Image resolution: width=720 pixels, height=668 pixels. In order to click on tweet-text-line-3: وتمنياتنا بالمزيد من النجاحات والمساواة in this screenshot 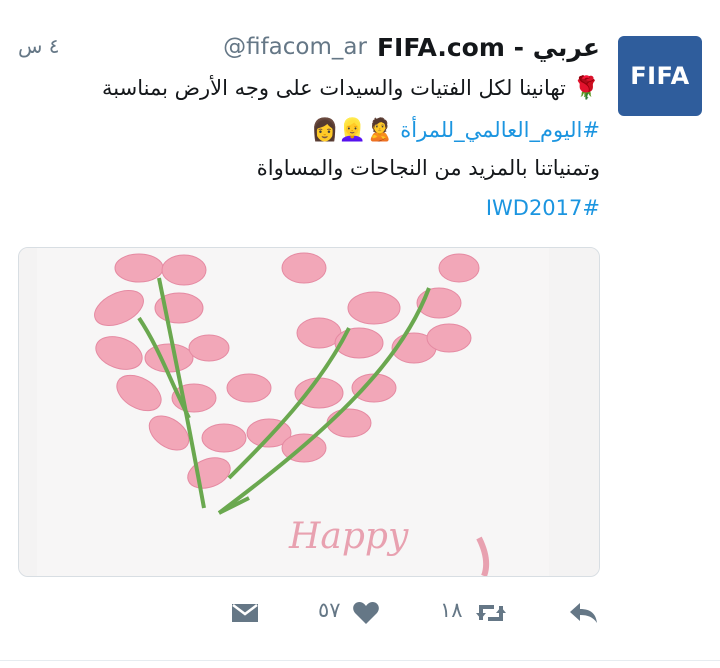, I will do `click(330, 168)`.